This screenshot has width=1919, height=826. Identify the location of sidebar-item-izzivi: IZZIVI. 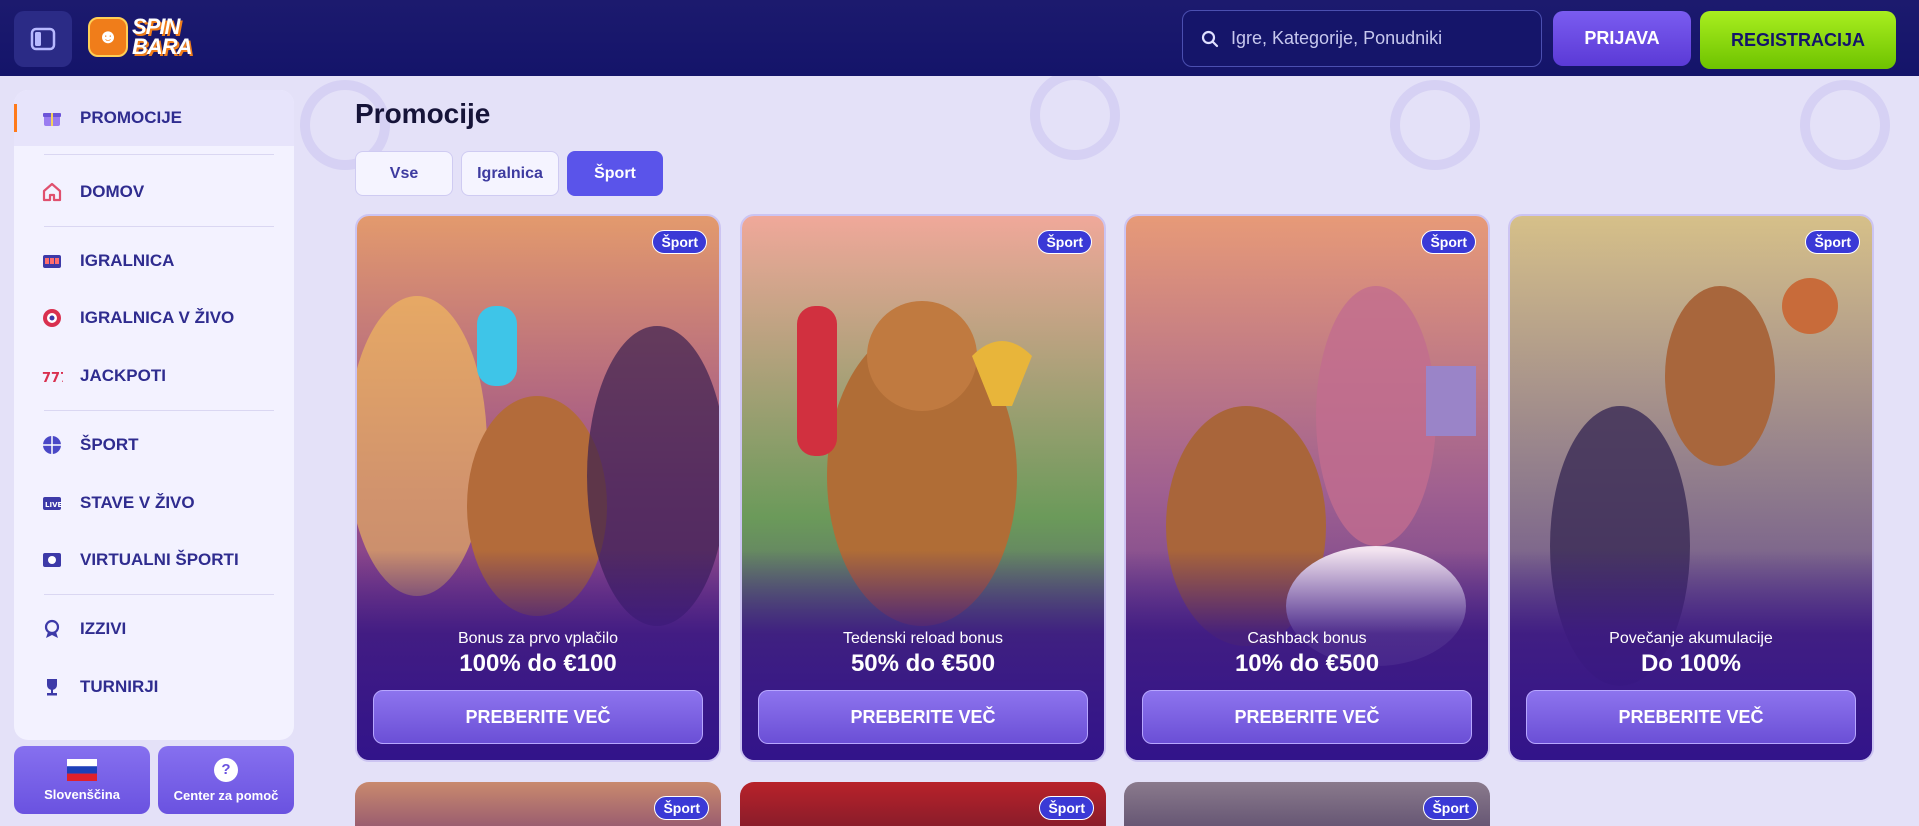
(154, 629).